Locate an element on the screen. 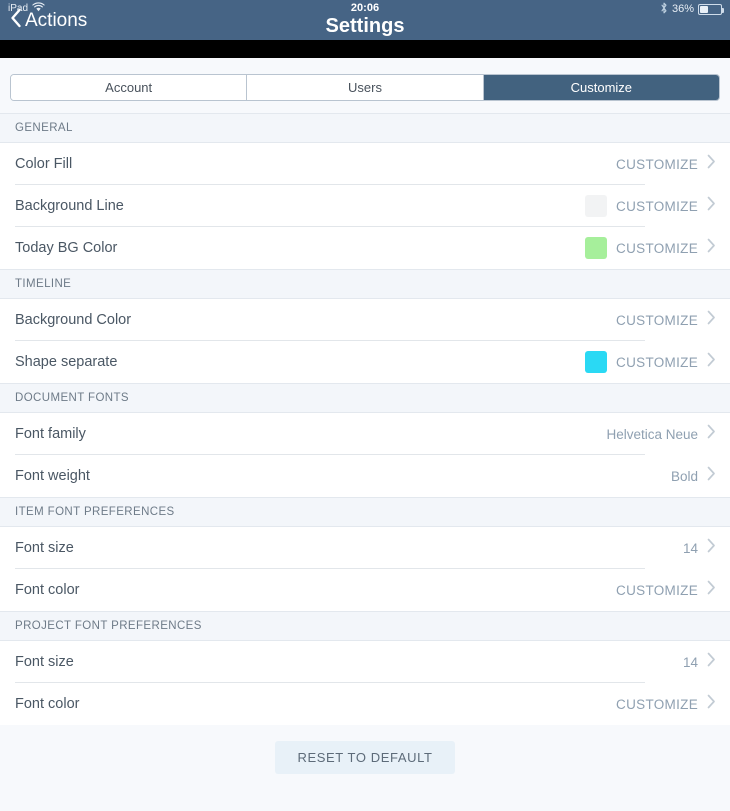 The height and width of the screenshot is (811, 730). row-accessory: Bold is located at coordinates (693, 476).